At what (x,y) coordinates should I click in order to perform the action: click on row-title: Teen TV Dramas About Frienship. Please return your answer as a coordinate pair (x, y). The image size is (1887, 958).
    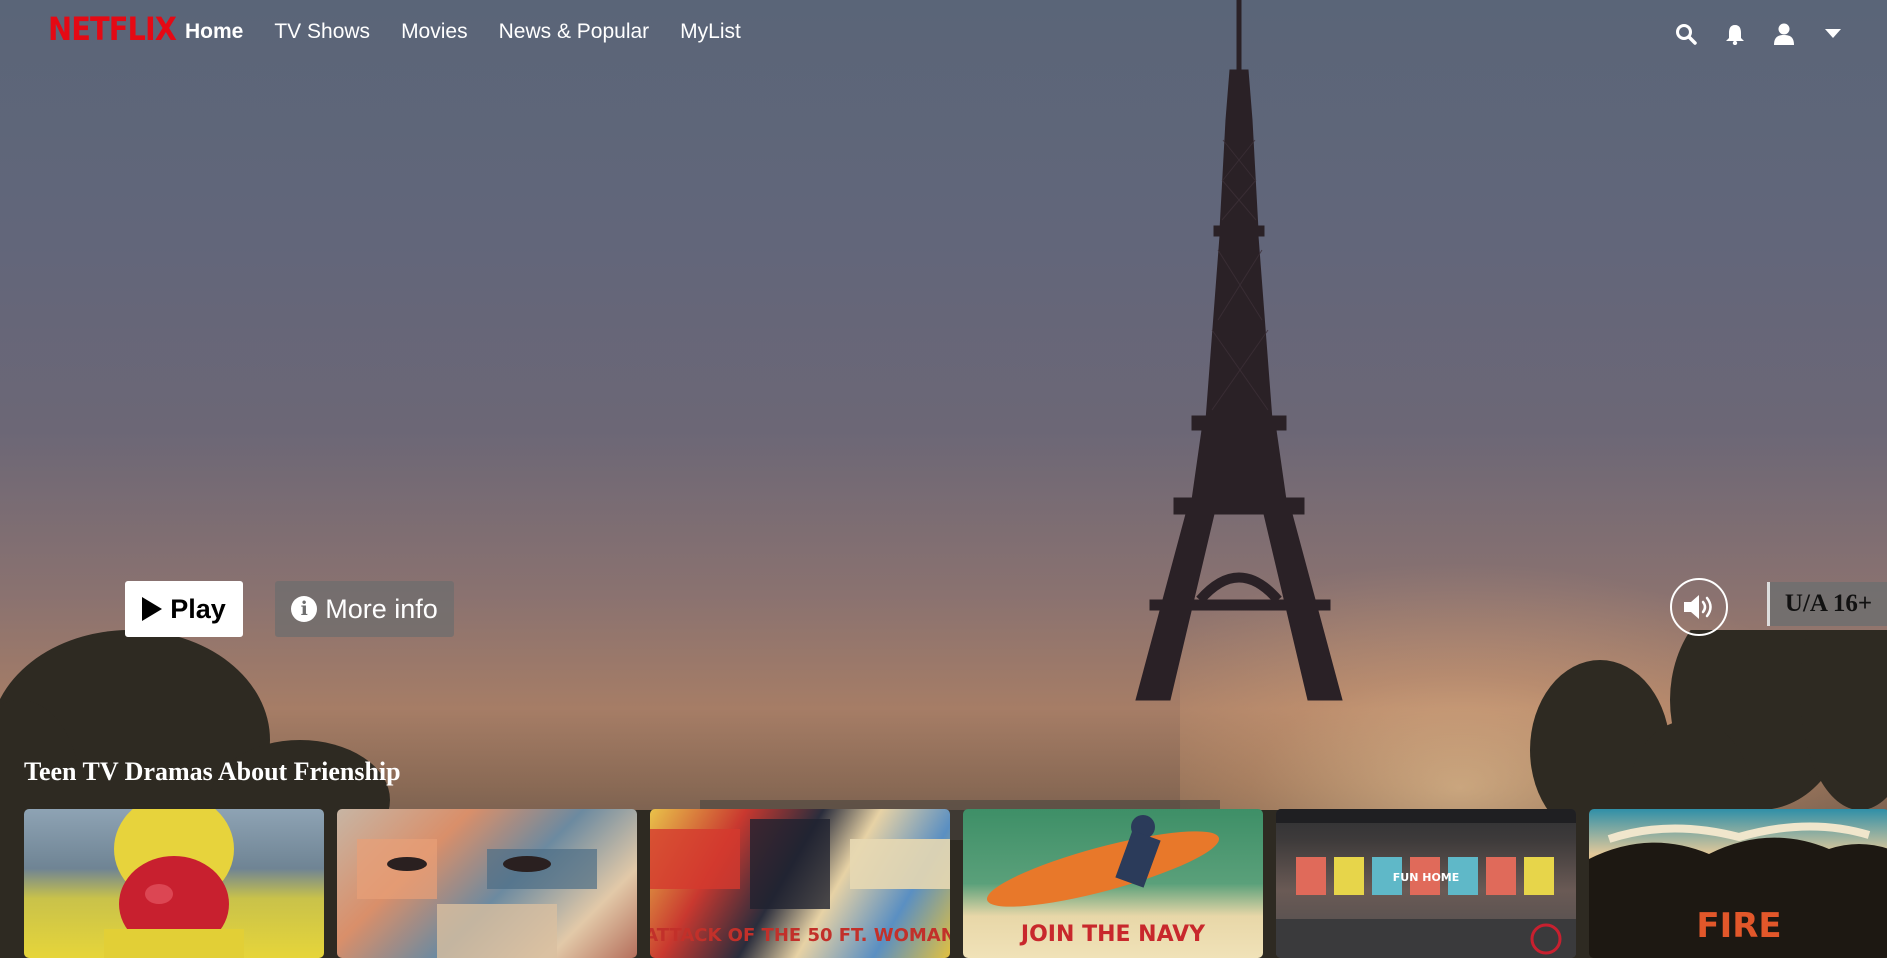
    Looking at the image, I should click on (212, 771).